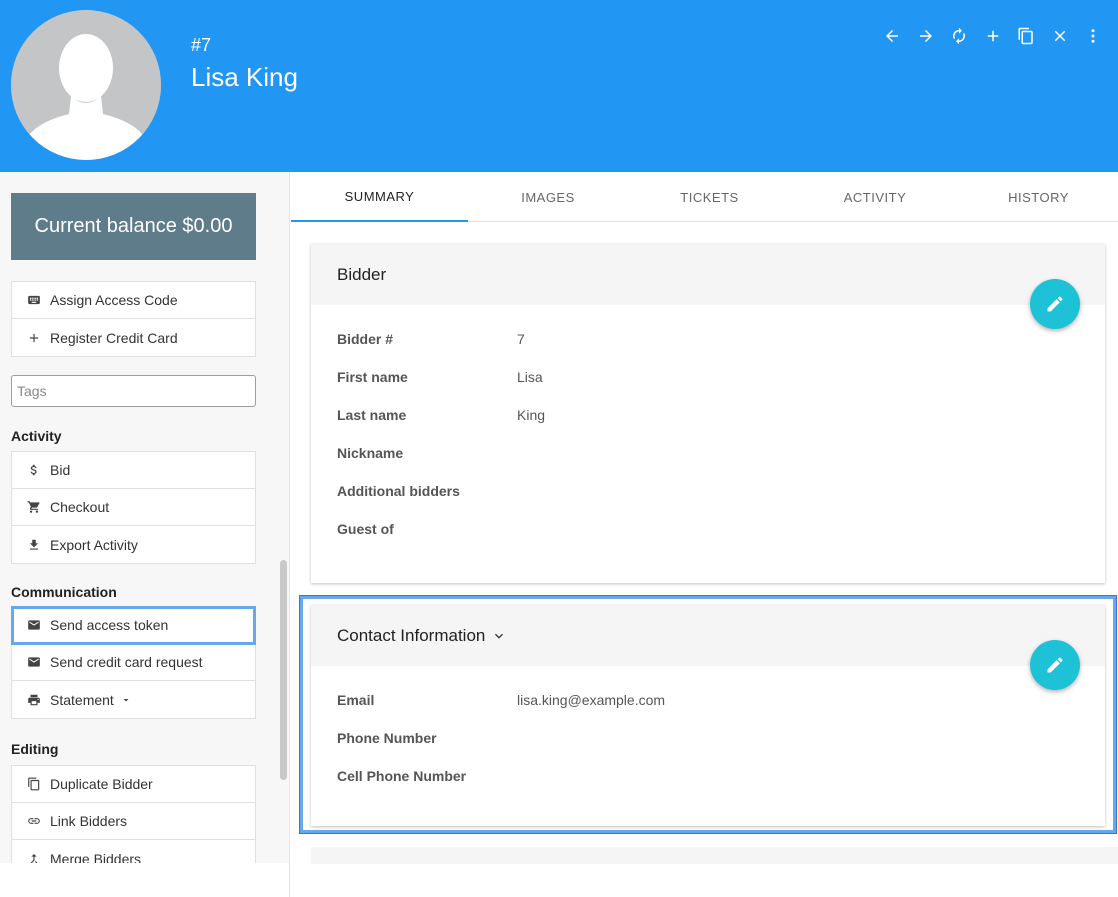  I want to click on tab-bar: SUMMARY IMAGES TICKETS ACTIVITY HISTORY, so click(704, 197).